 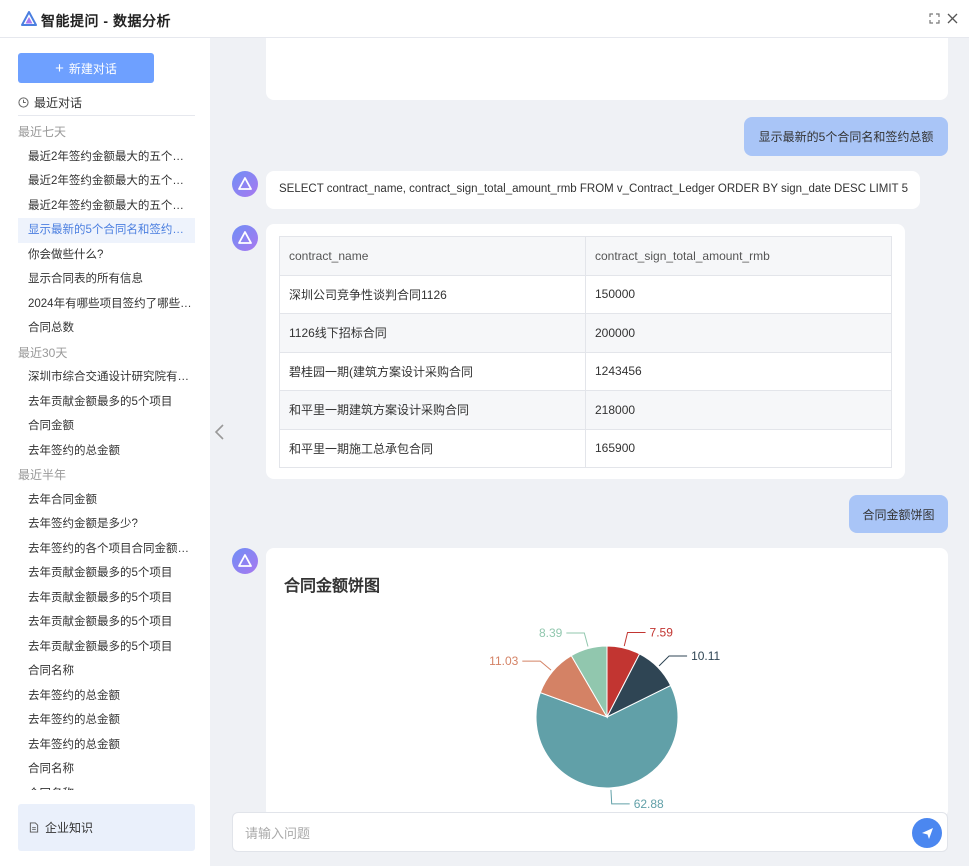 I want to click on close-icon, so click(x=952, y=18).